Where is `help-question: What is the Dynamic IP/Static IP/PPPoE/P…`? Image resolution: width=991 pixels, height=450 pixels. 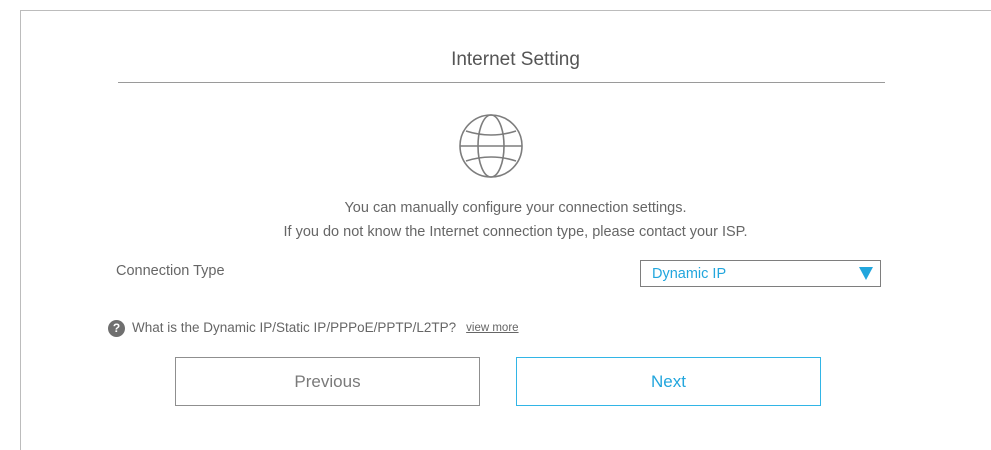
help-question: What is the Dynamic IP/Static IP/PPPoE/P… is located at coordinates (294, 327).